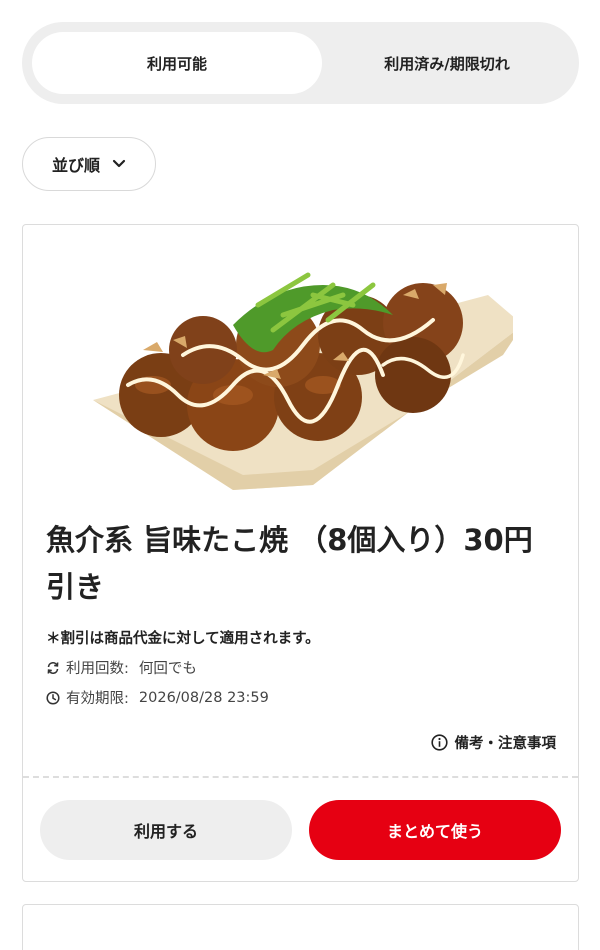 Image resolution: width=600 pixels, height=950 pixels. Describe the element at coordinates (289, 563) in the screenshot. I see `coupon-title: 魚介系 旨味たこ焼 （8個入り）30円引き` at that location.